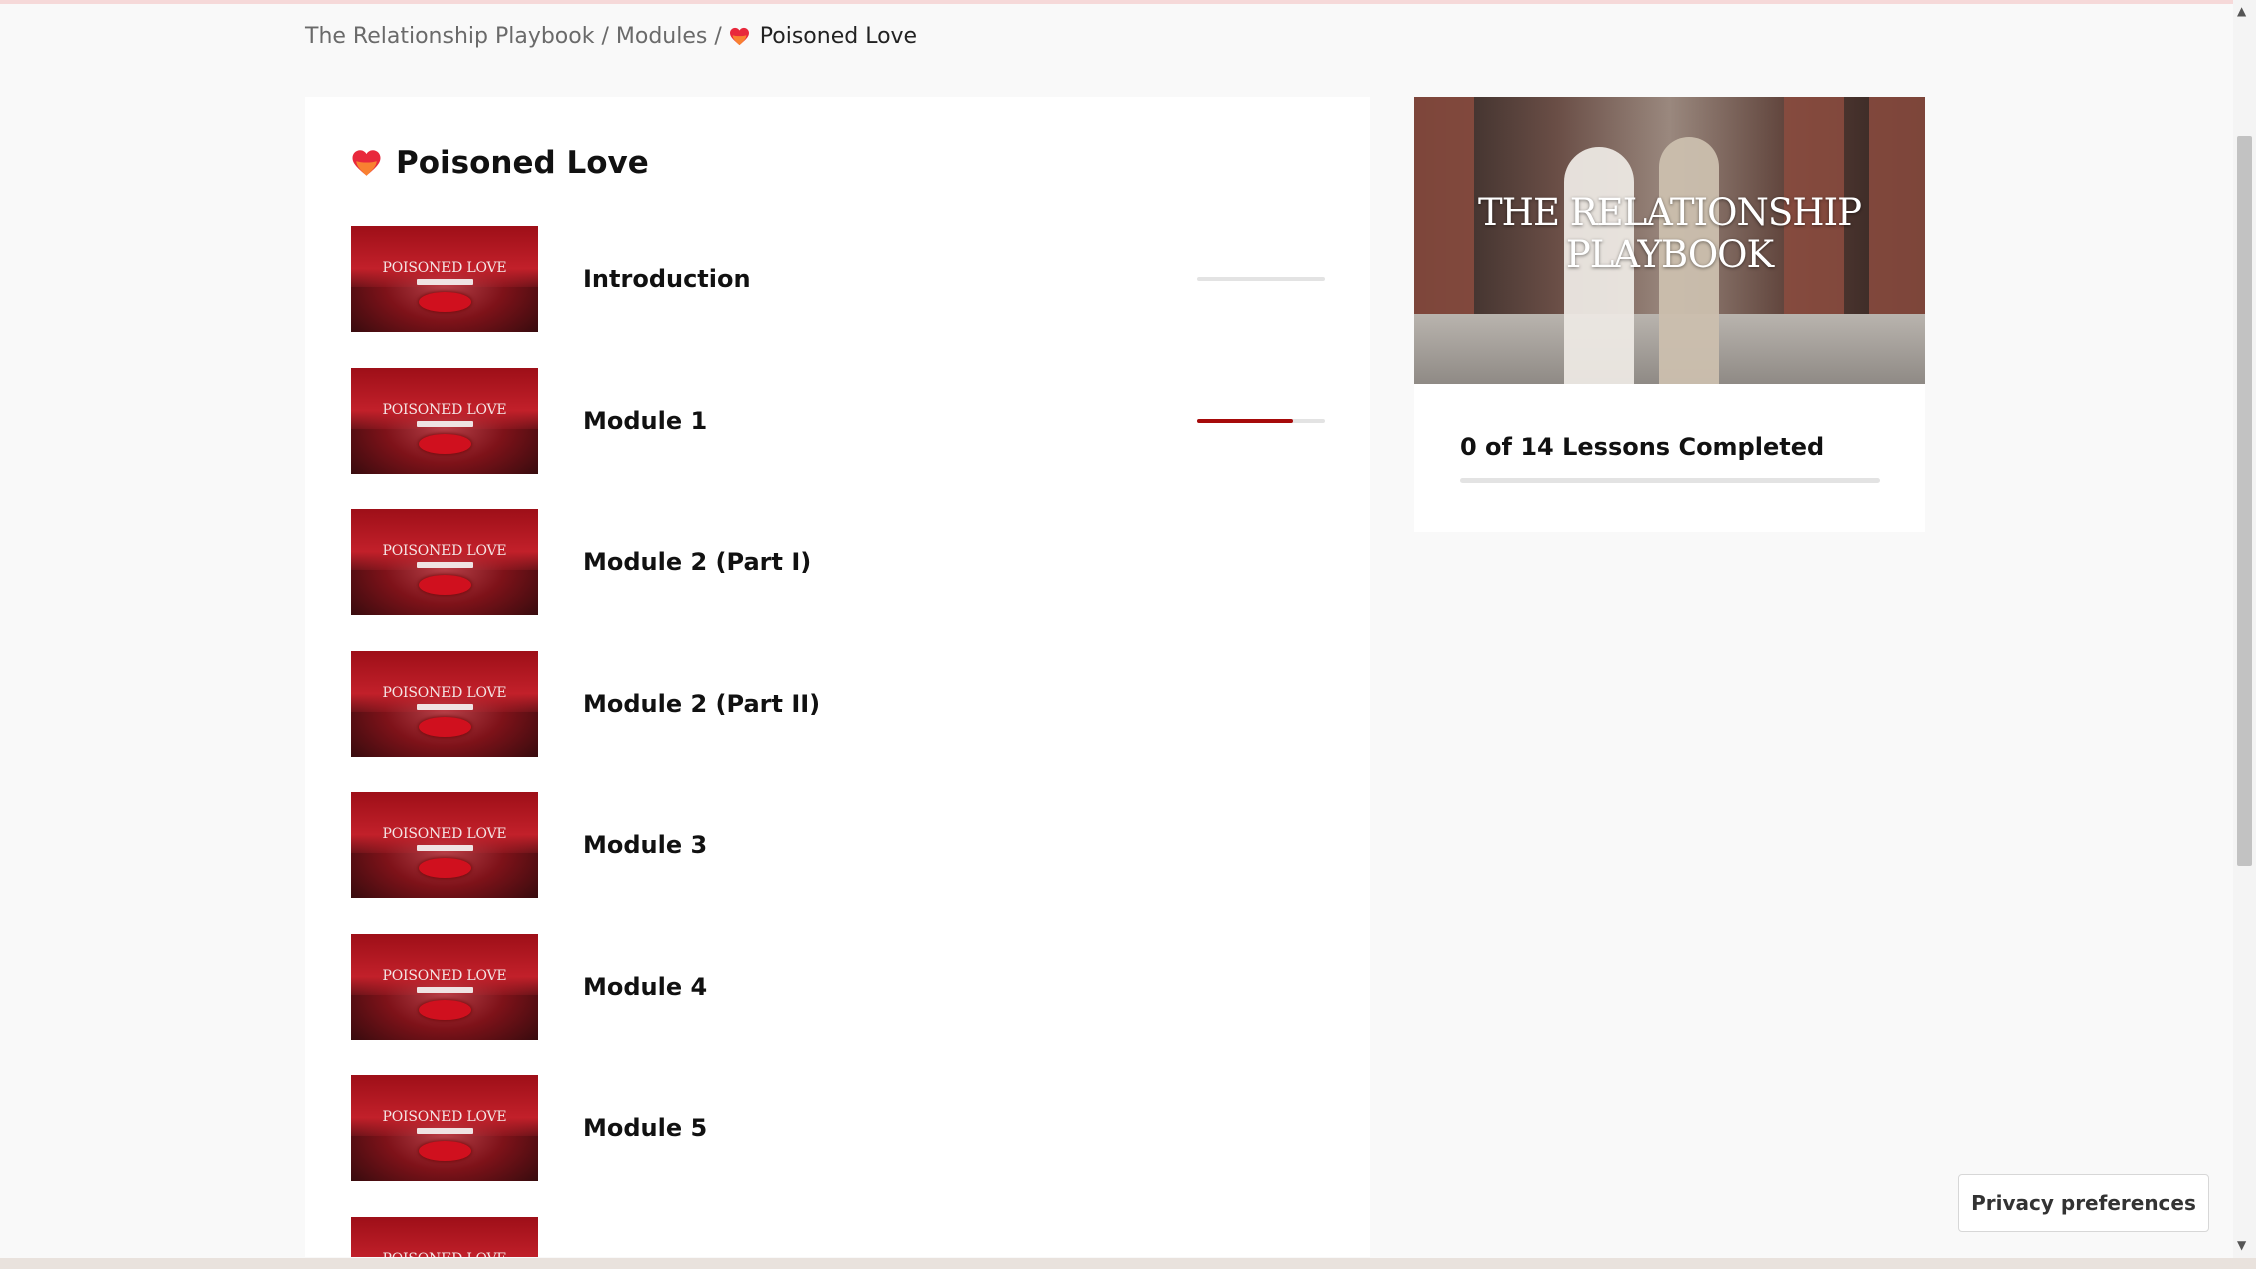 The image size is (2256, 1269). I want to click on lesson-item-module-2-part-2: POISONED LOVE Module 2 (Part II), so click(838, 704).